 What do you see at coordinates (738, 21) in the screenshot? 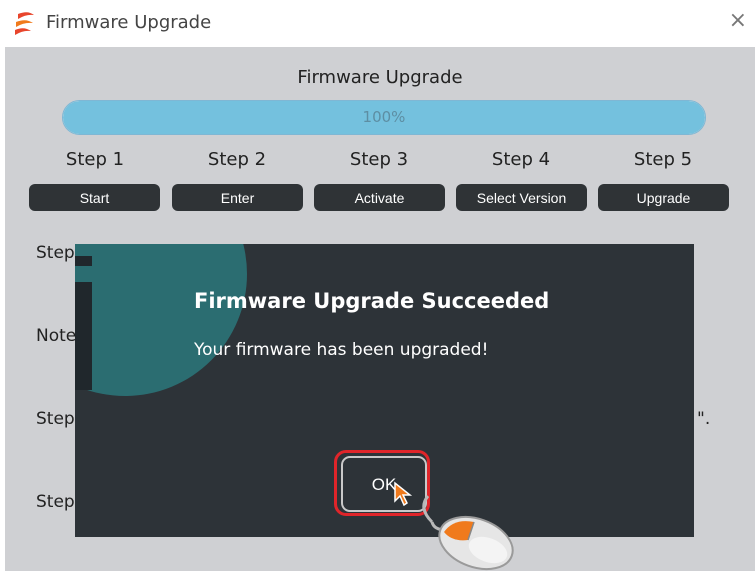
I see `close-icon: ×` at bounding box center [738, 21].